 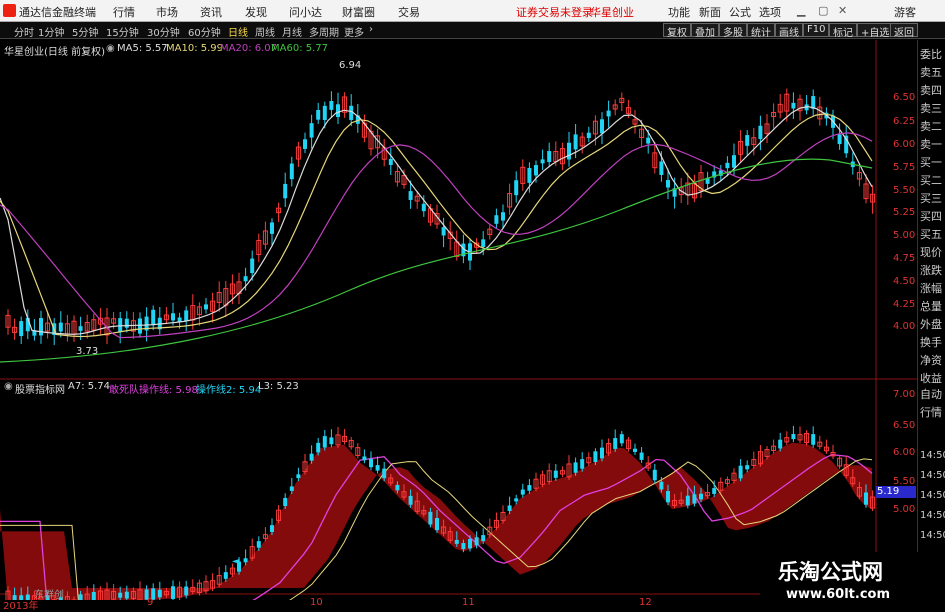 What do you see at coordinates (931, 252) in the screenshot?
I see `panel-item: 现价` at bounding box center [931, 252].